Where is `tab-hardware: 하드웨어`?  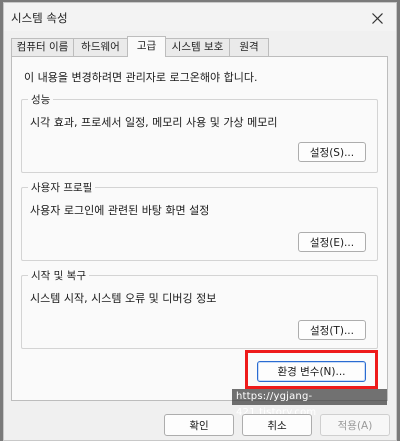
tab-hardware: 하드웨어 is located at coordinates (100, 47).